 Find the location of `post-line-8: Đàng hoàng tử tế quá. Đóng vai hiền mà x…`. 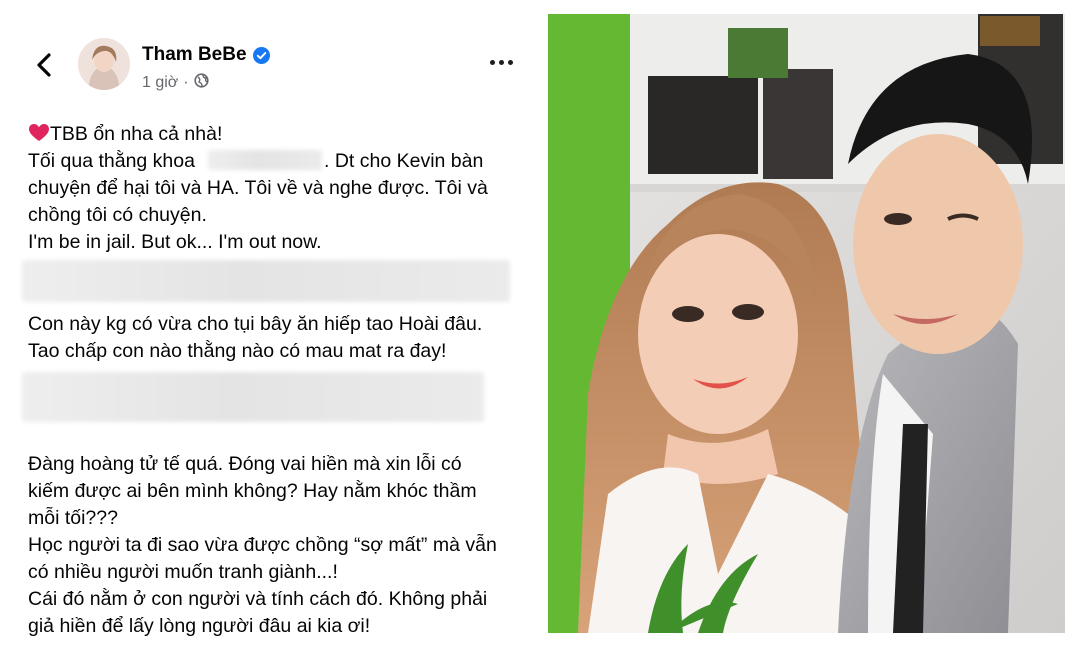

post-line-8: Đàng hoàng tử tế quá. Đóng vai hiền mà x… is located at coordinates (245, 464).